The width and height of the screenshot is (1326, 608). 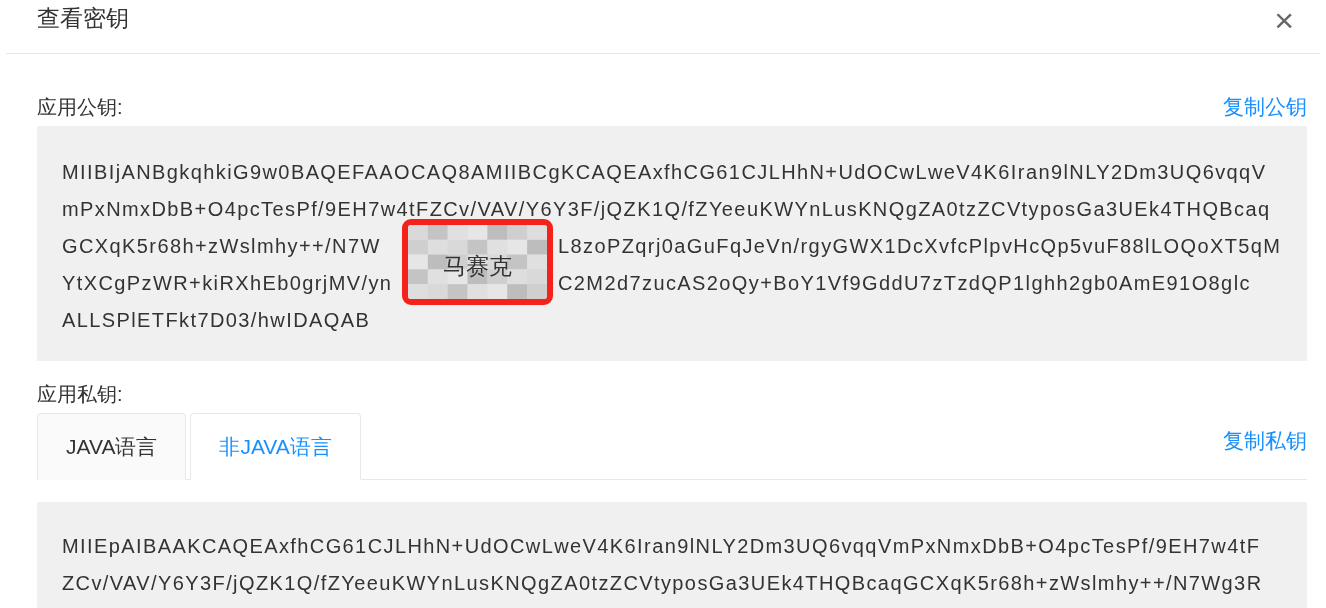 I want to click on dialog-title: 查看密钥, so click(x=83, y=18).